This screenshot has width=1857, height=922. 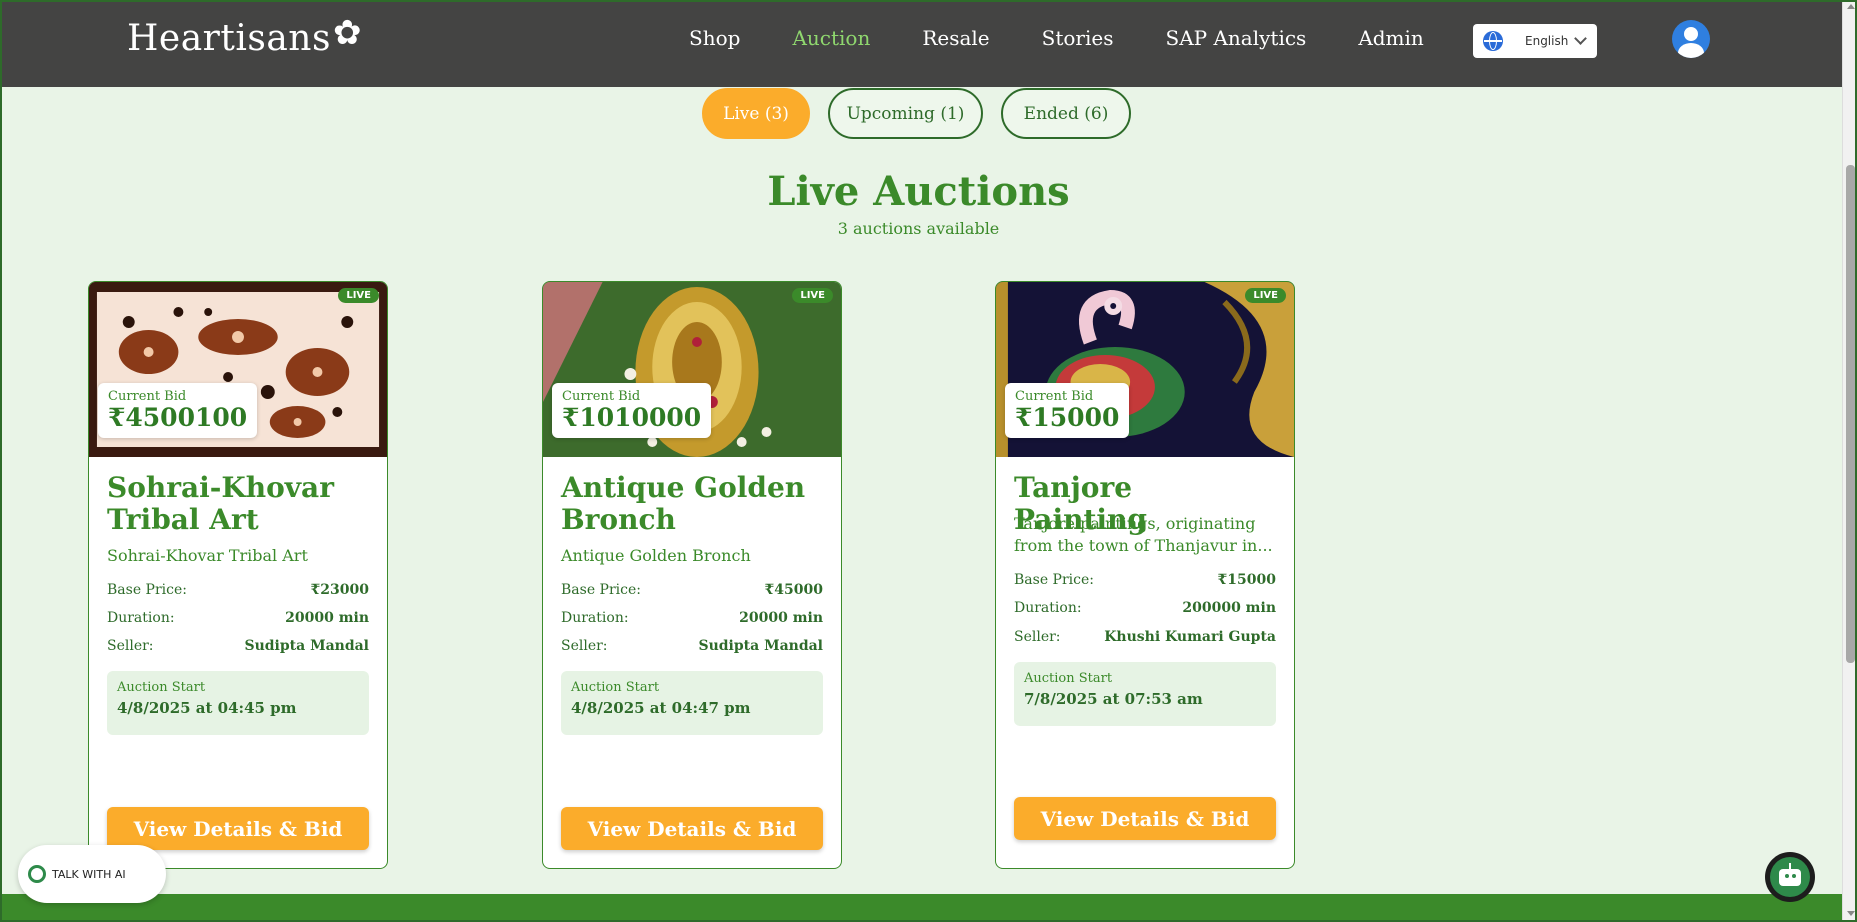 I want to click on ai-status-icon, so click(x=37, y=874).